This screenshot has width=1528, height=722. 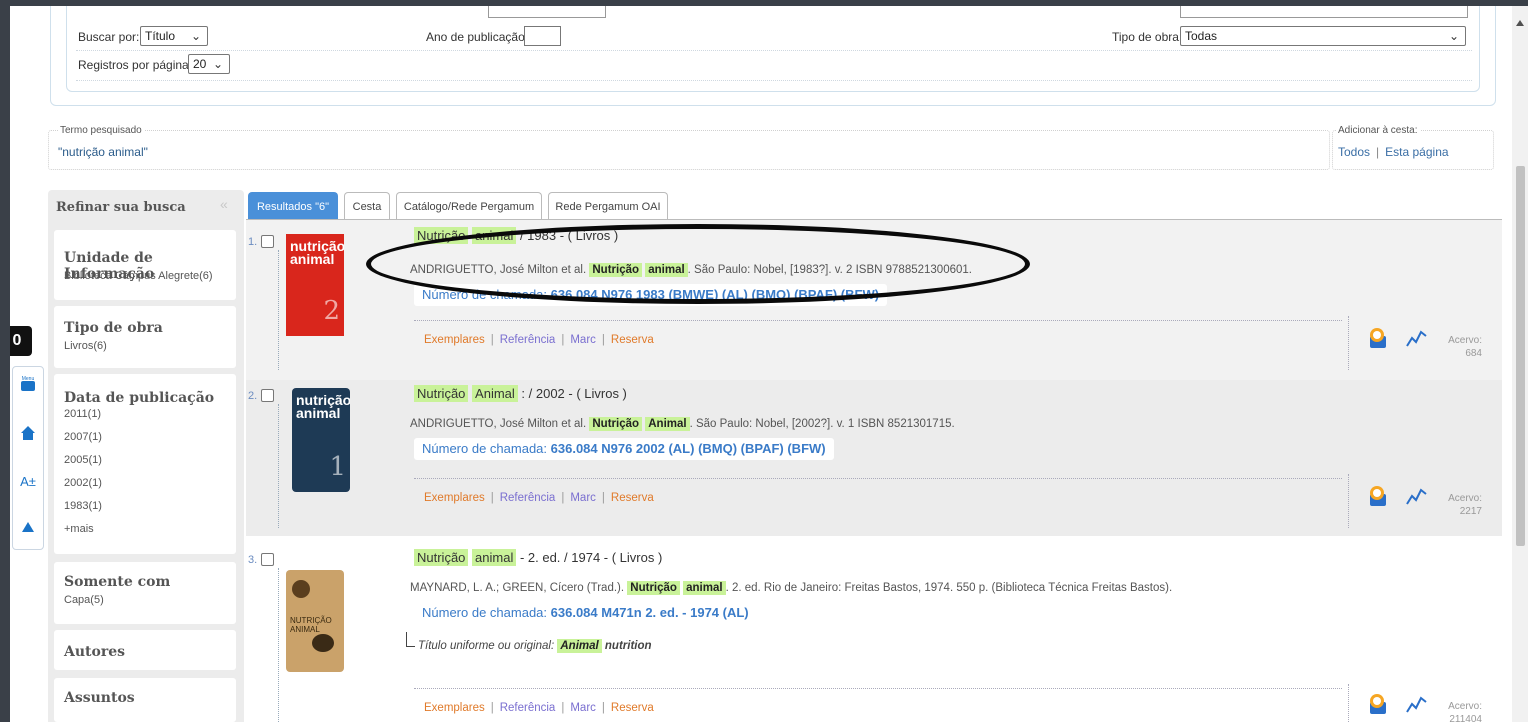 What do you see at coordinates (337, 467) in the screenshot?
I see `cover-volume: 1` at bounding box center [337, 467].